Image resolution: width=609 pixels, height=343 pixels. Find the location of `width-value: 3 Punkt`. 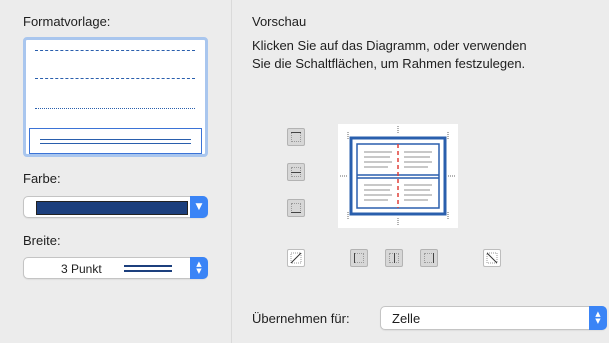

width-value: 3 Punkt is located at coordinates (81, 269).